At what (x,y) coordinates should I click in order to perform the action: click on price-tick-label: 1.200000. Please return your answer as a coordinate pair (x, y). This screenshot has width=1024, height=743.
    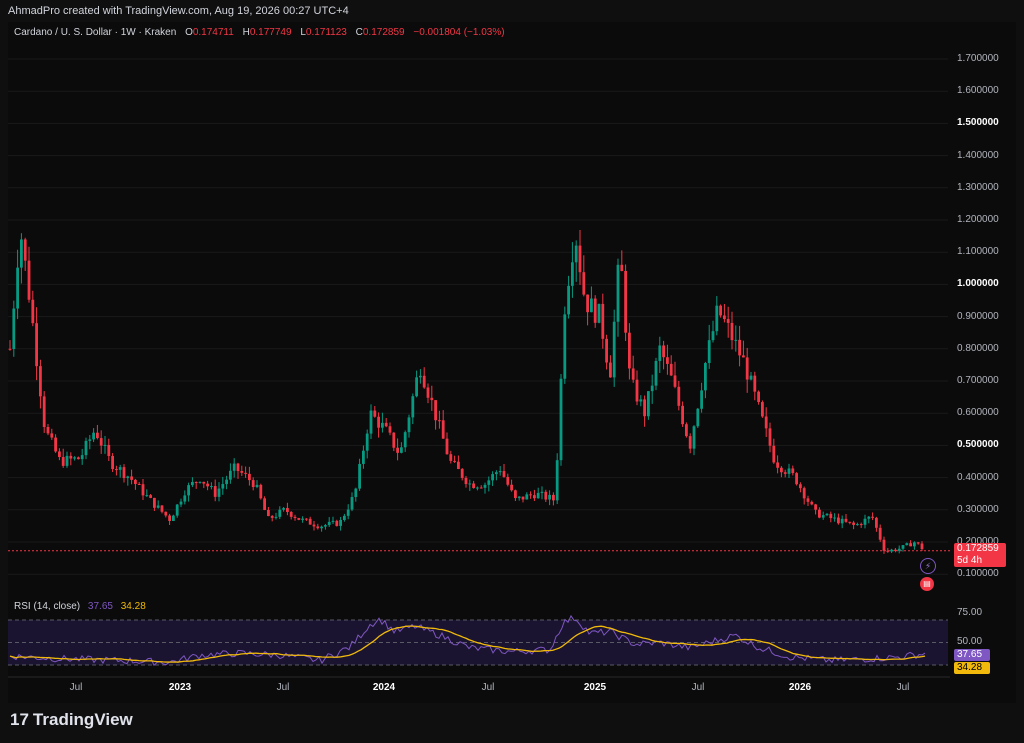
    Looking at the image, I should click on (978, 219).